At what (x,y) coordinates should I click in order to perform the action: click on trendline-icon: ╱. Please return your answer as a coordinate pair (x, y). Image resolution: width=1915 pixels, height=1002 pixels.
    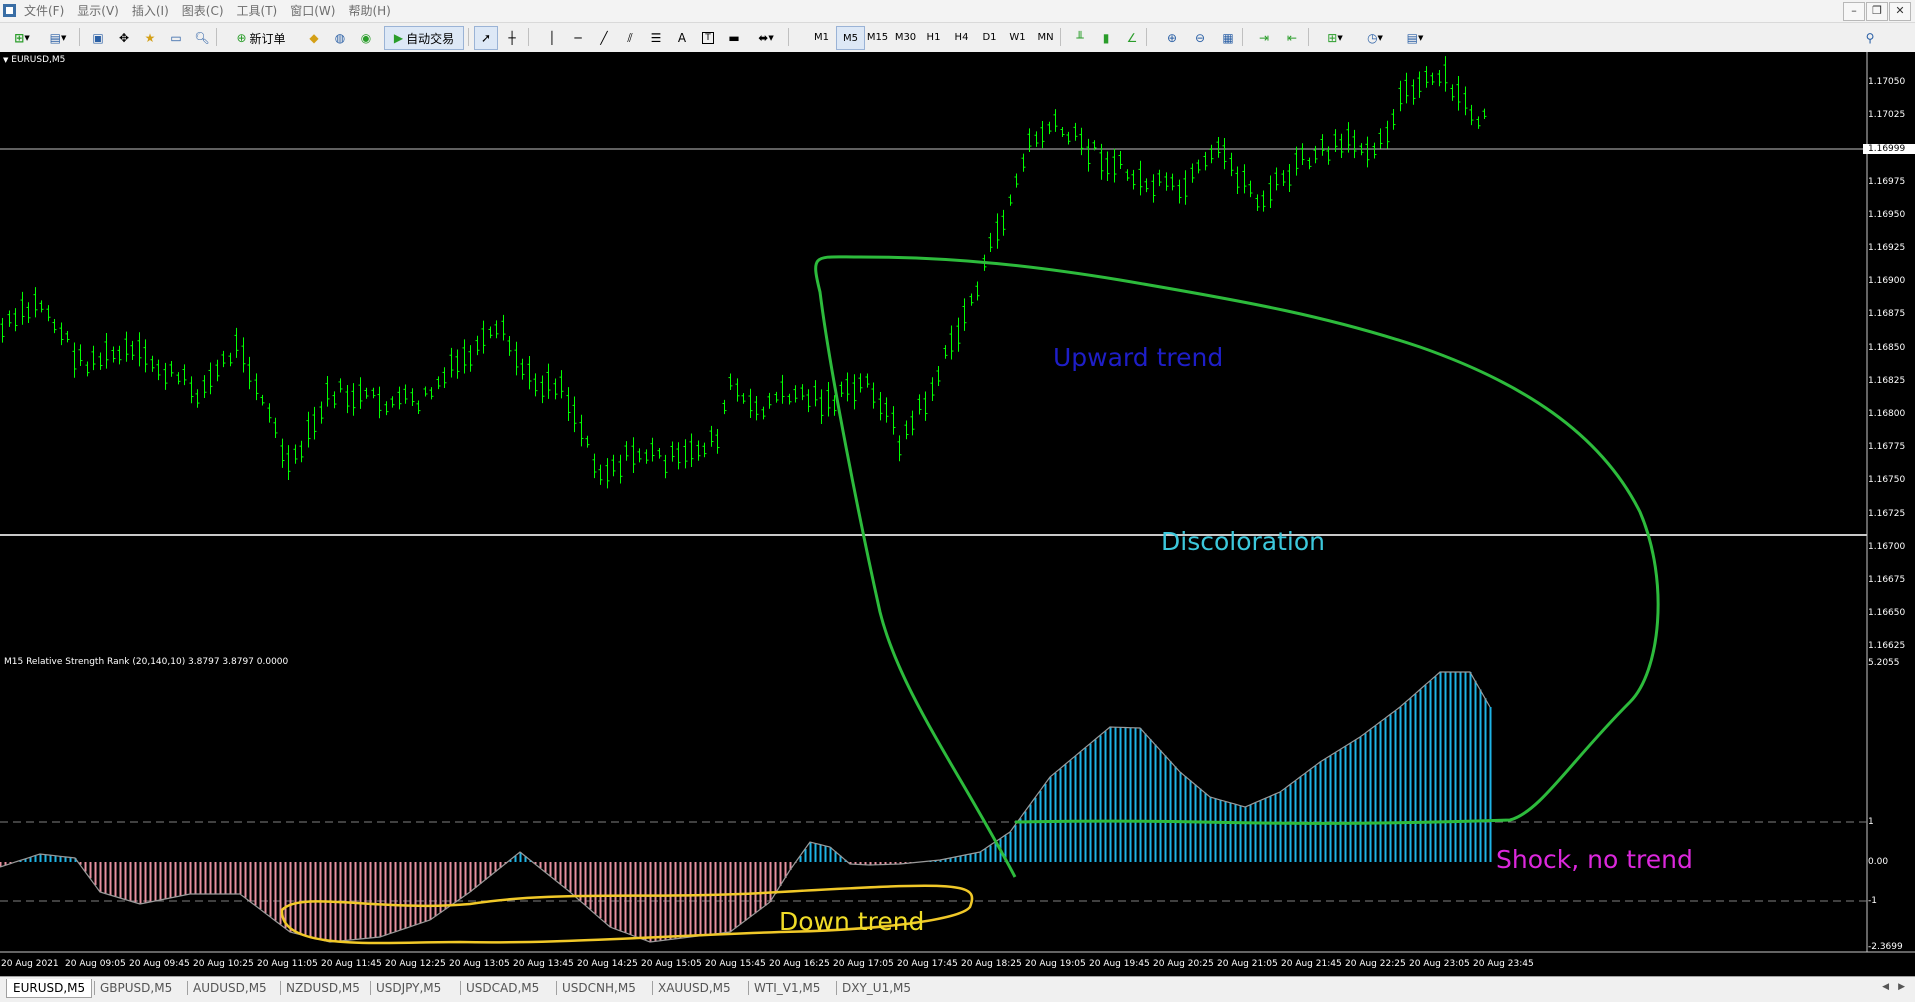
    Looking at the image, I should click on (604, 38).